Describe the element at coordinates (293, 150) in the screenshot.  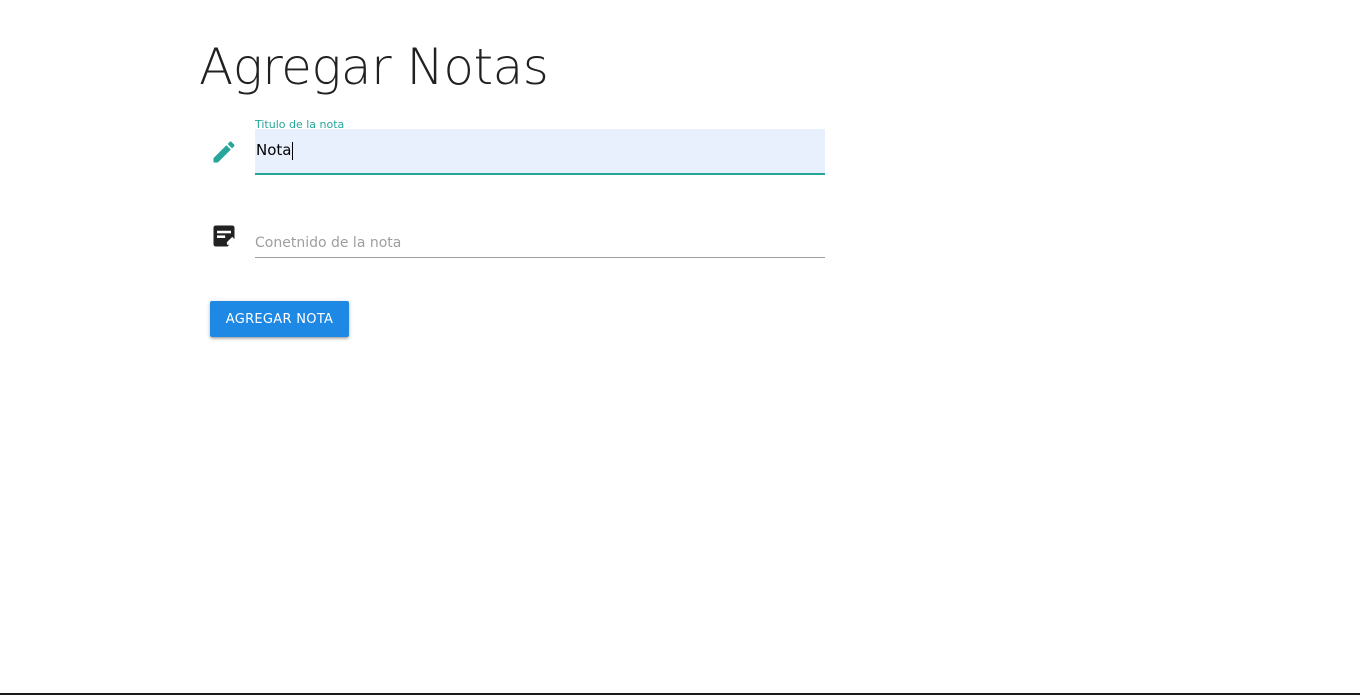
I see `text-caret` at that location.